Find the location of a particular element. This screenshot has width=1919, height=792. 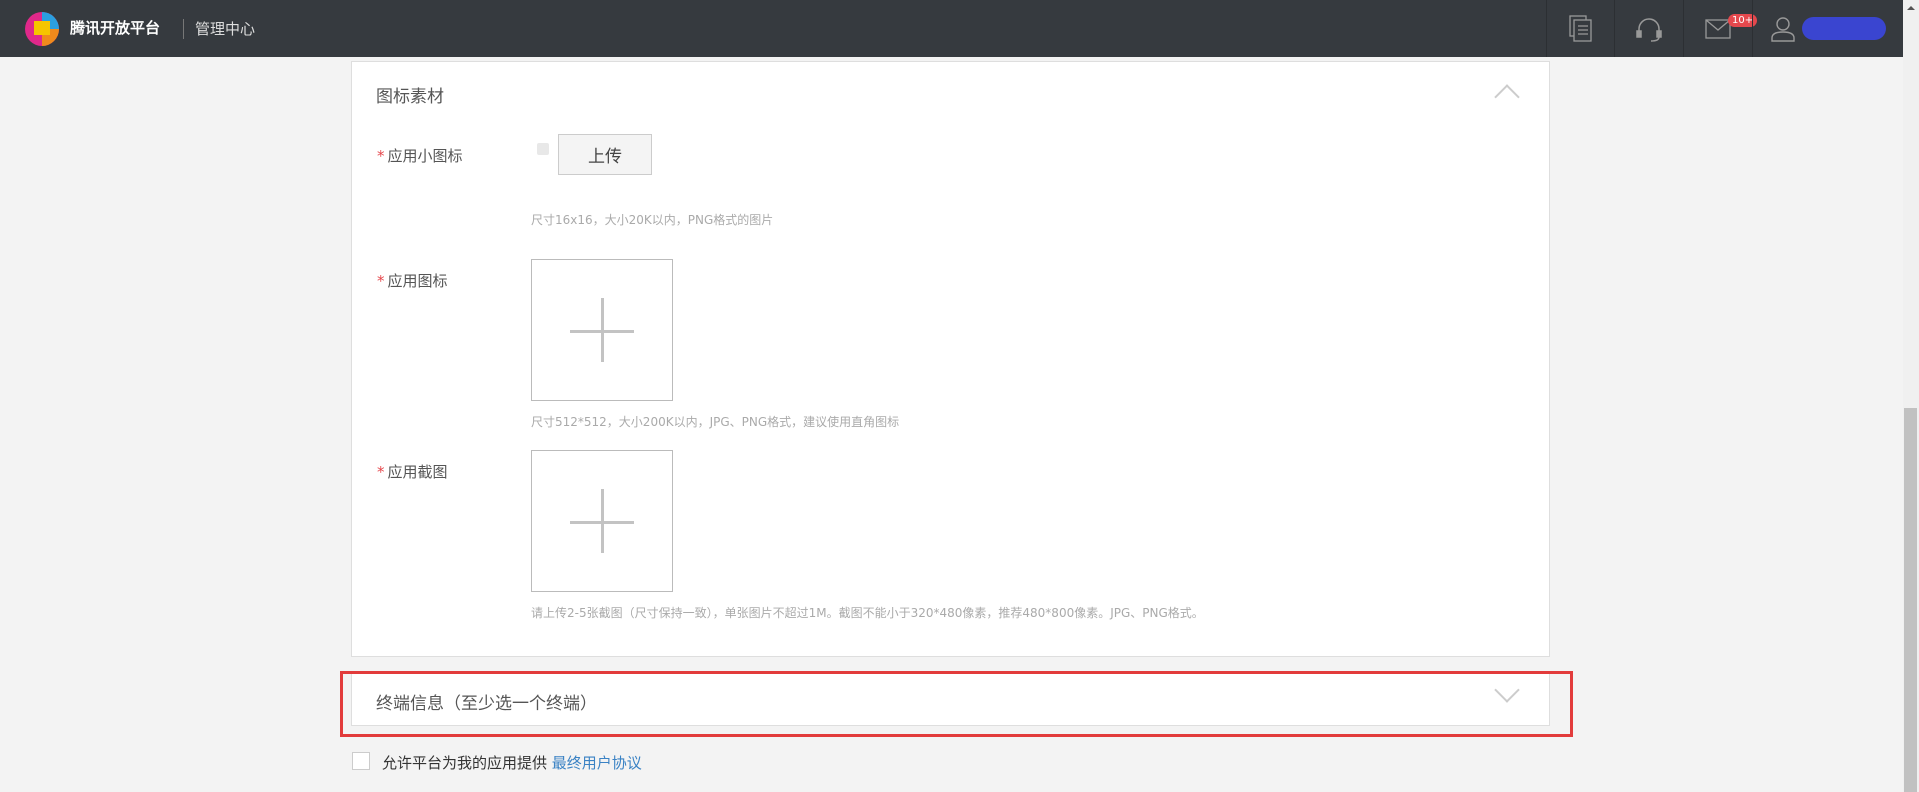

docs-button is located at coordinates (1580, 28).